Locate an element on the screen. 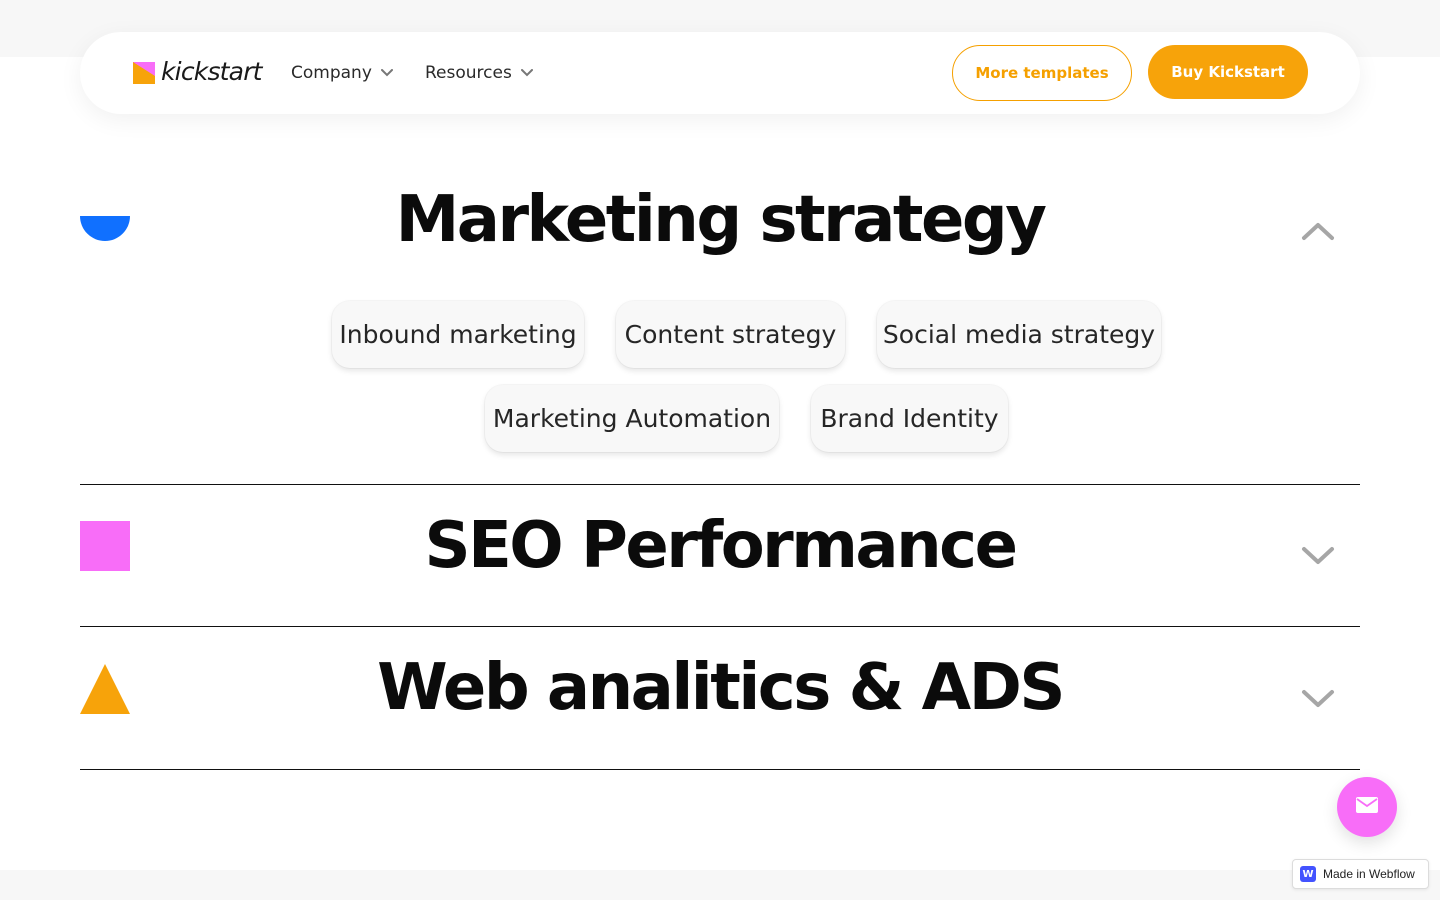 The height and width of the screenshot is (900, 1440). logo: kickstart is located at coordinates (197, 71).